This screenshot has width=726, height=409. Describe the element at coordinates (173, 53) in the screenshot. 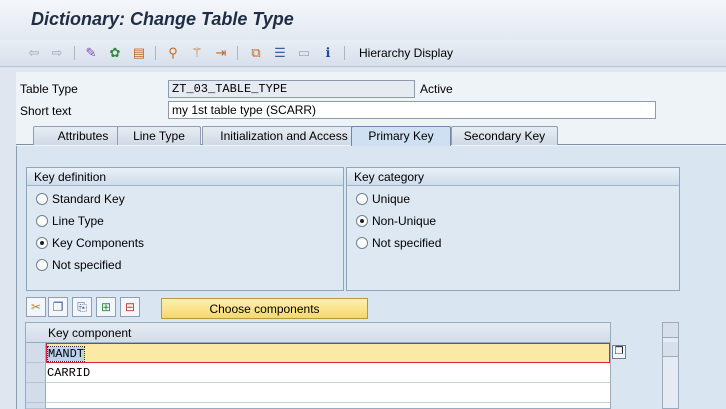

I see `where-used-icon: ⚲` at that location.